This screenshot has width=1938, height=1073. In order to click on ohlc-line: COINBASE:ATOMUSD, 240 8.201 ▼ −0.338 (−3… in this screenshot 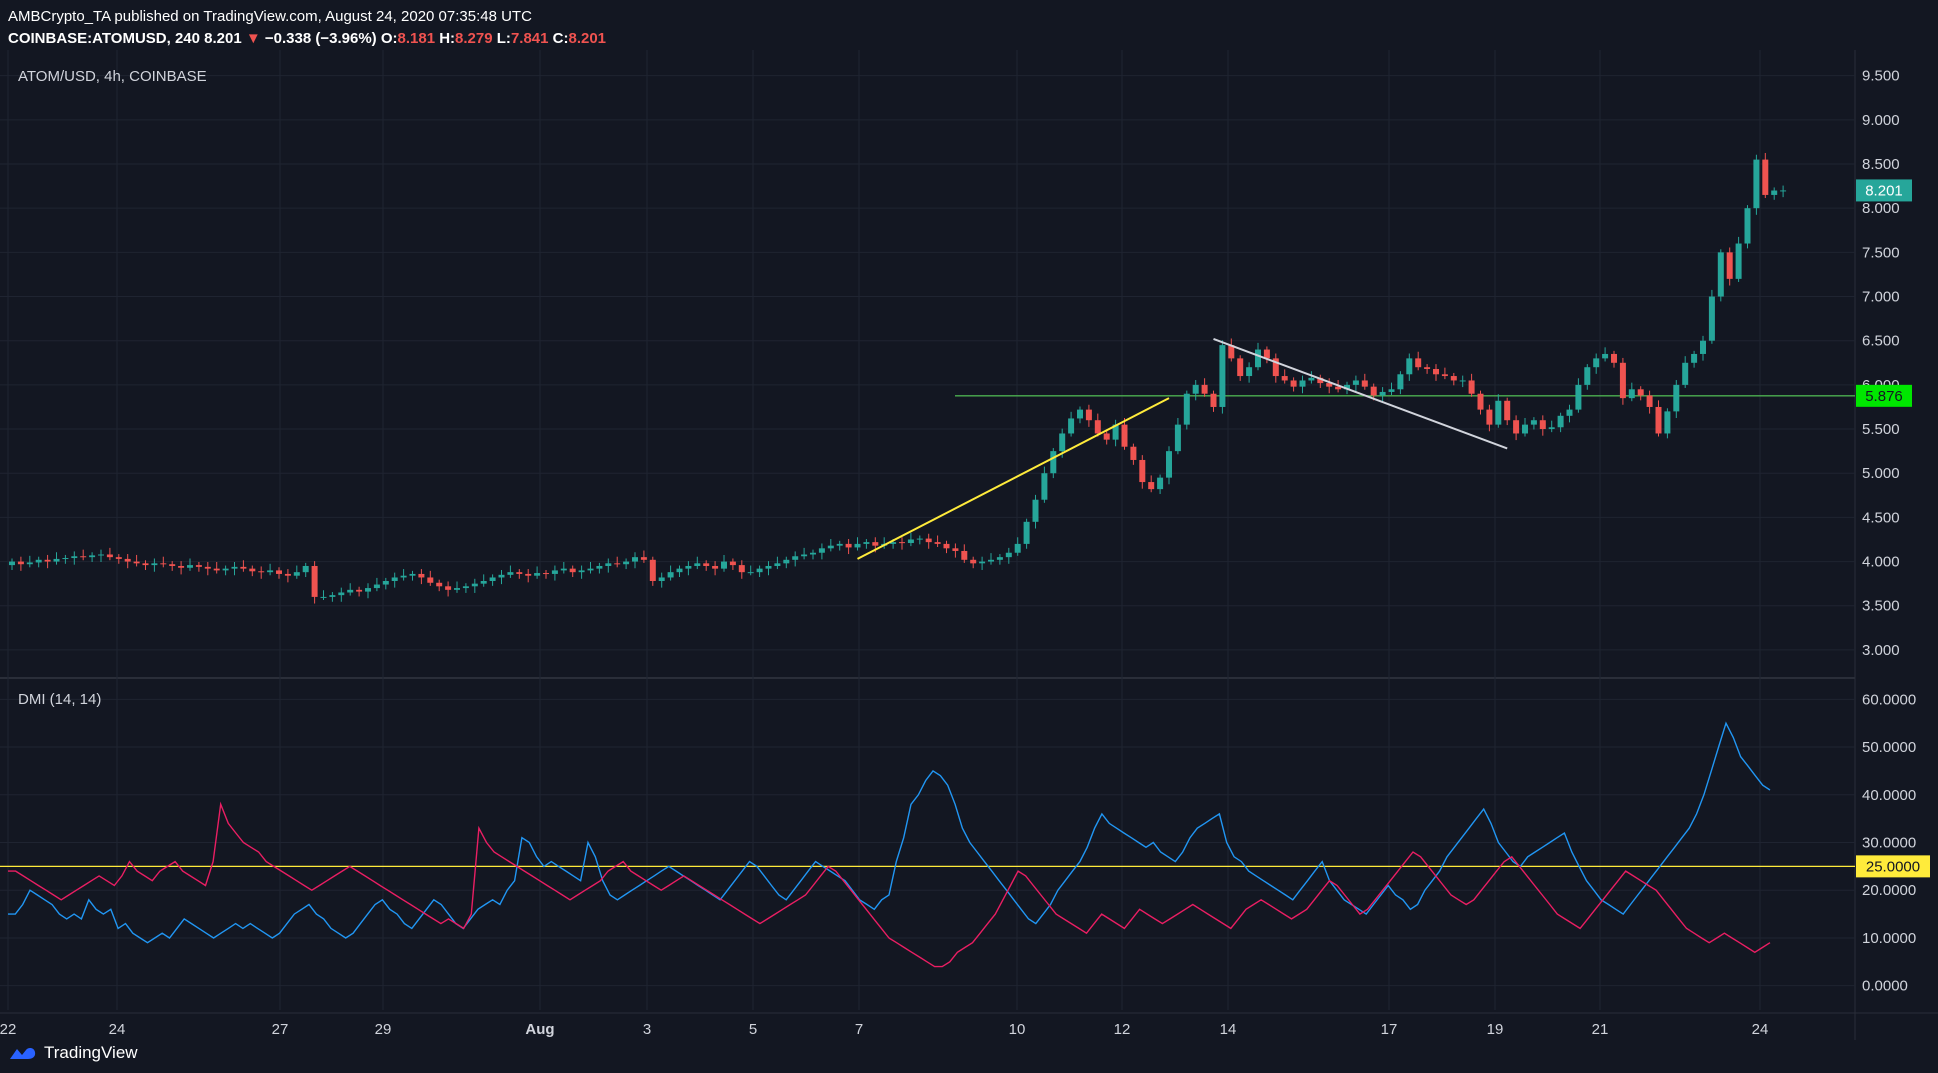, I will do `click(307, 39)`.